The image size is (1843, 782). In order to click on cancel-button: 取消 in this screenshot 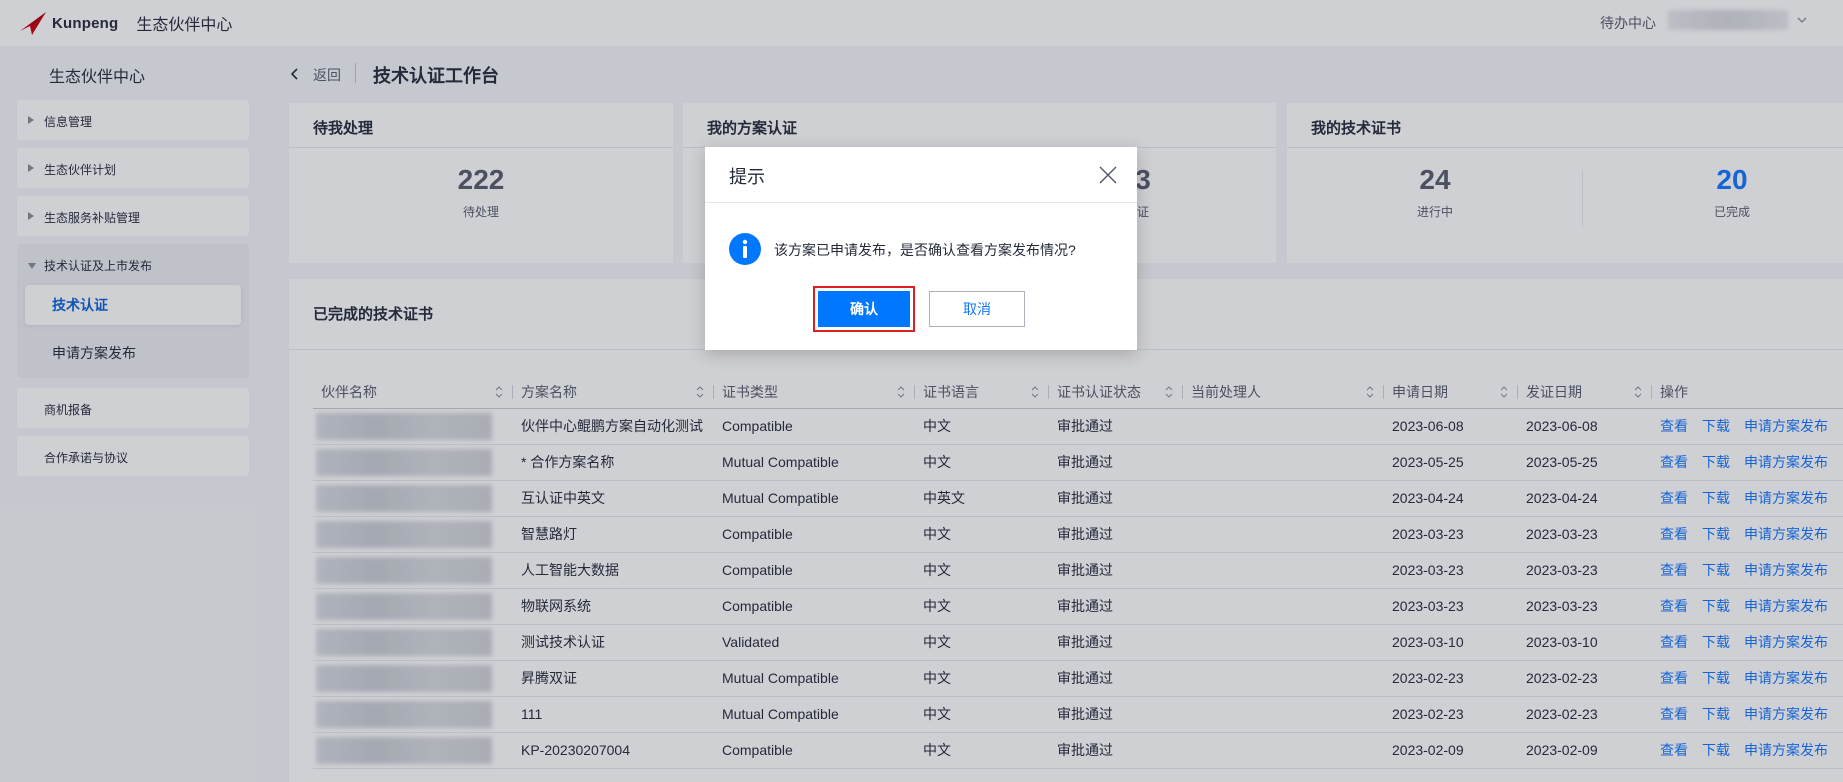, I will do `click(977, 309)`.